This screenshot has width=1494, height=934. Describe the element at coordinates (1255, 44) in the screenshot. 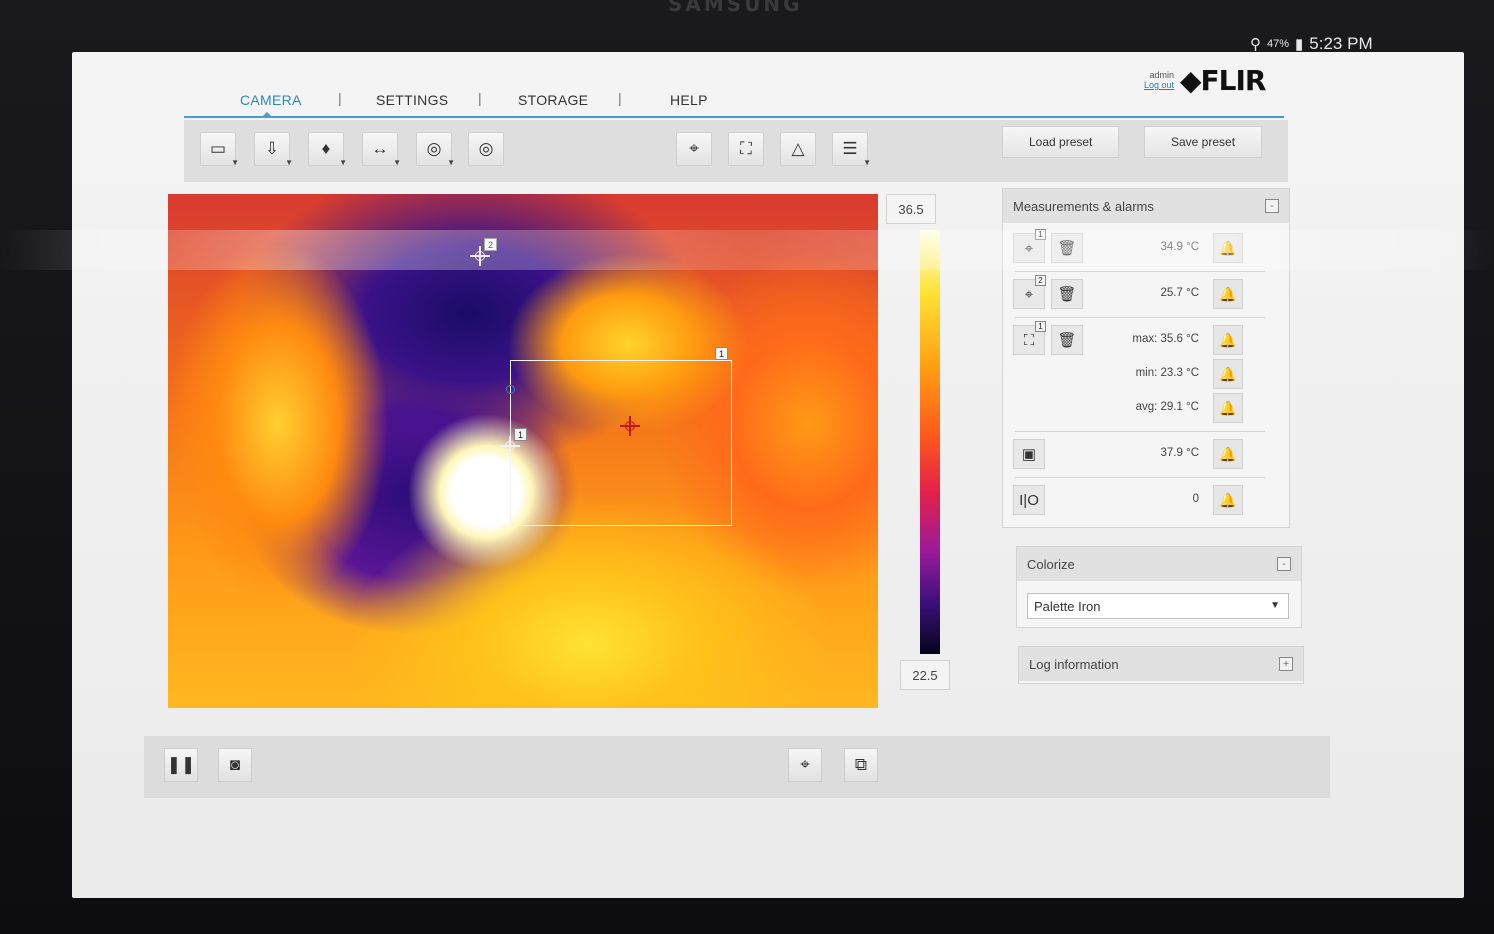

I see `wifi-icon: ⚲` at that location.